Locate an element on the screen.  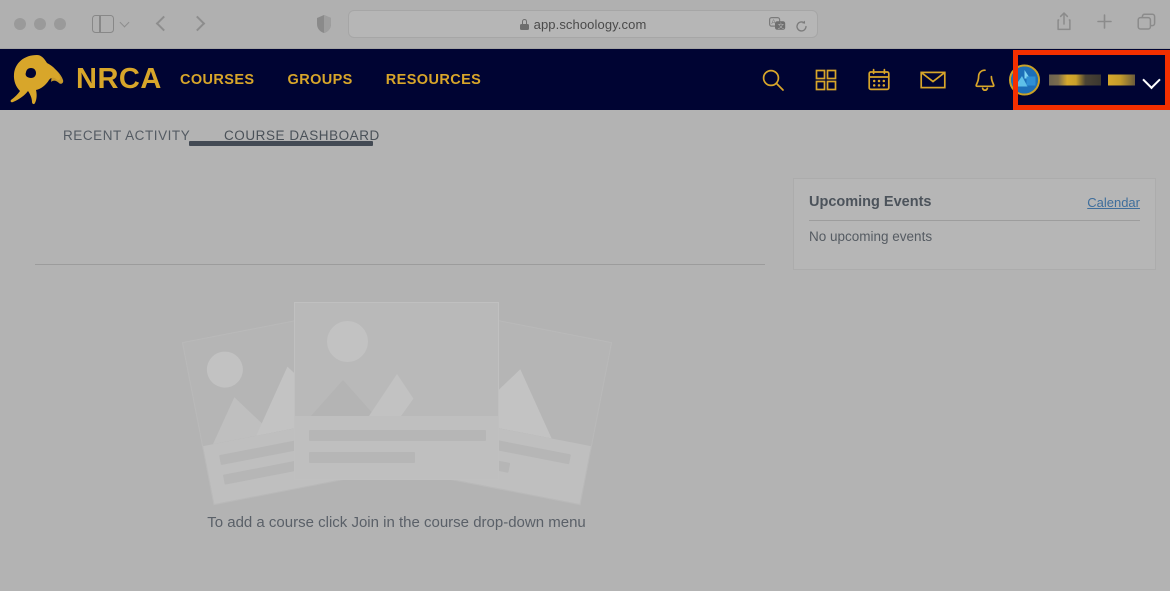
chevron-left-icon is located at coordinates (163, 23).